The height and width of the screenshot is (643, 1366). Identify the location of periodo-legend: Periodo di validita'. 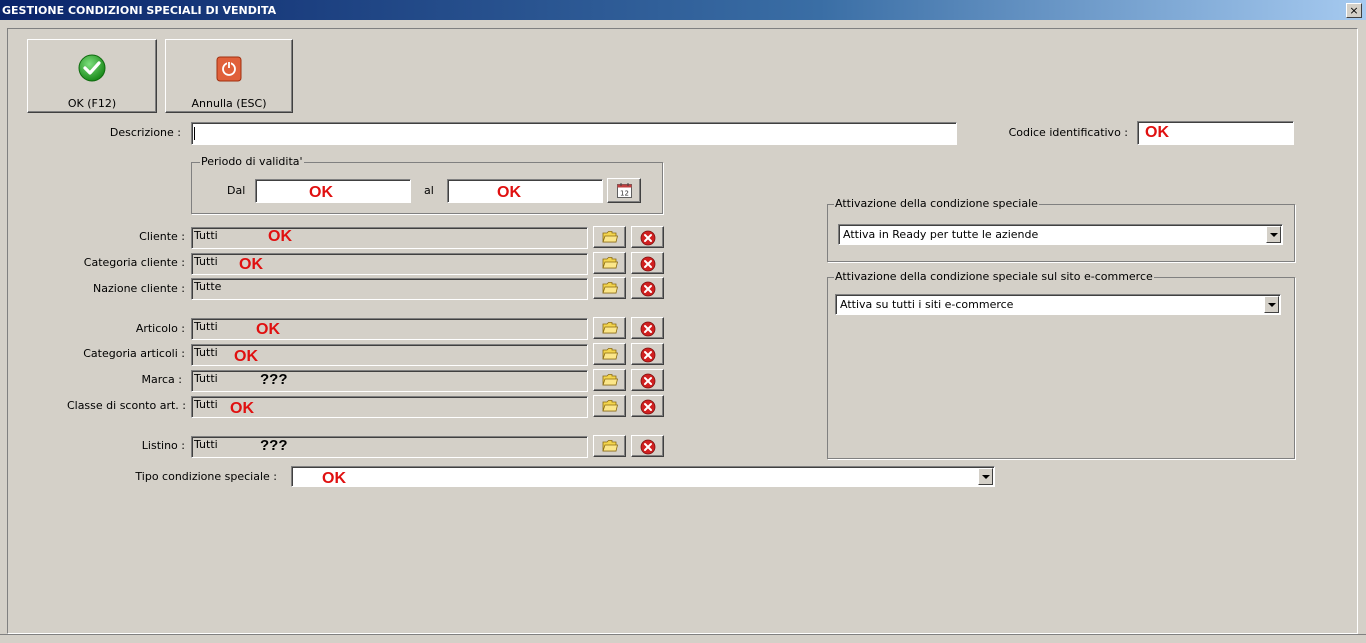
(252, 161).